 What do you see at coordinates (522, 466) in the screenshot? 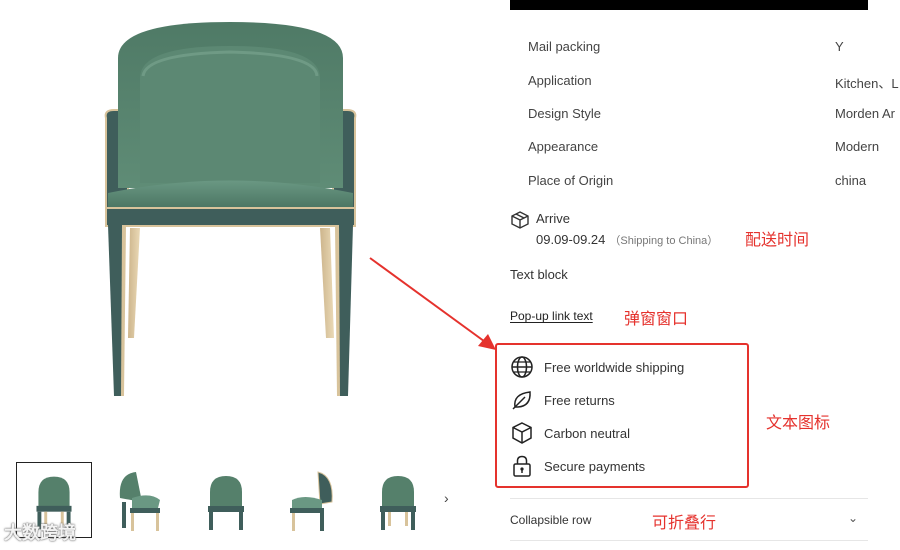
I see `lock-icon` at bounding box center [522, 466].